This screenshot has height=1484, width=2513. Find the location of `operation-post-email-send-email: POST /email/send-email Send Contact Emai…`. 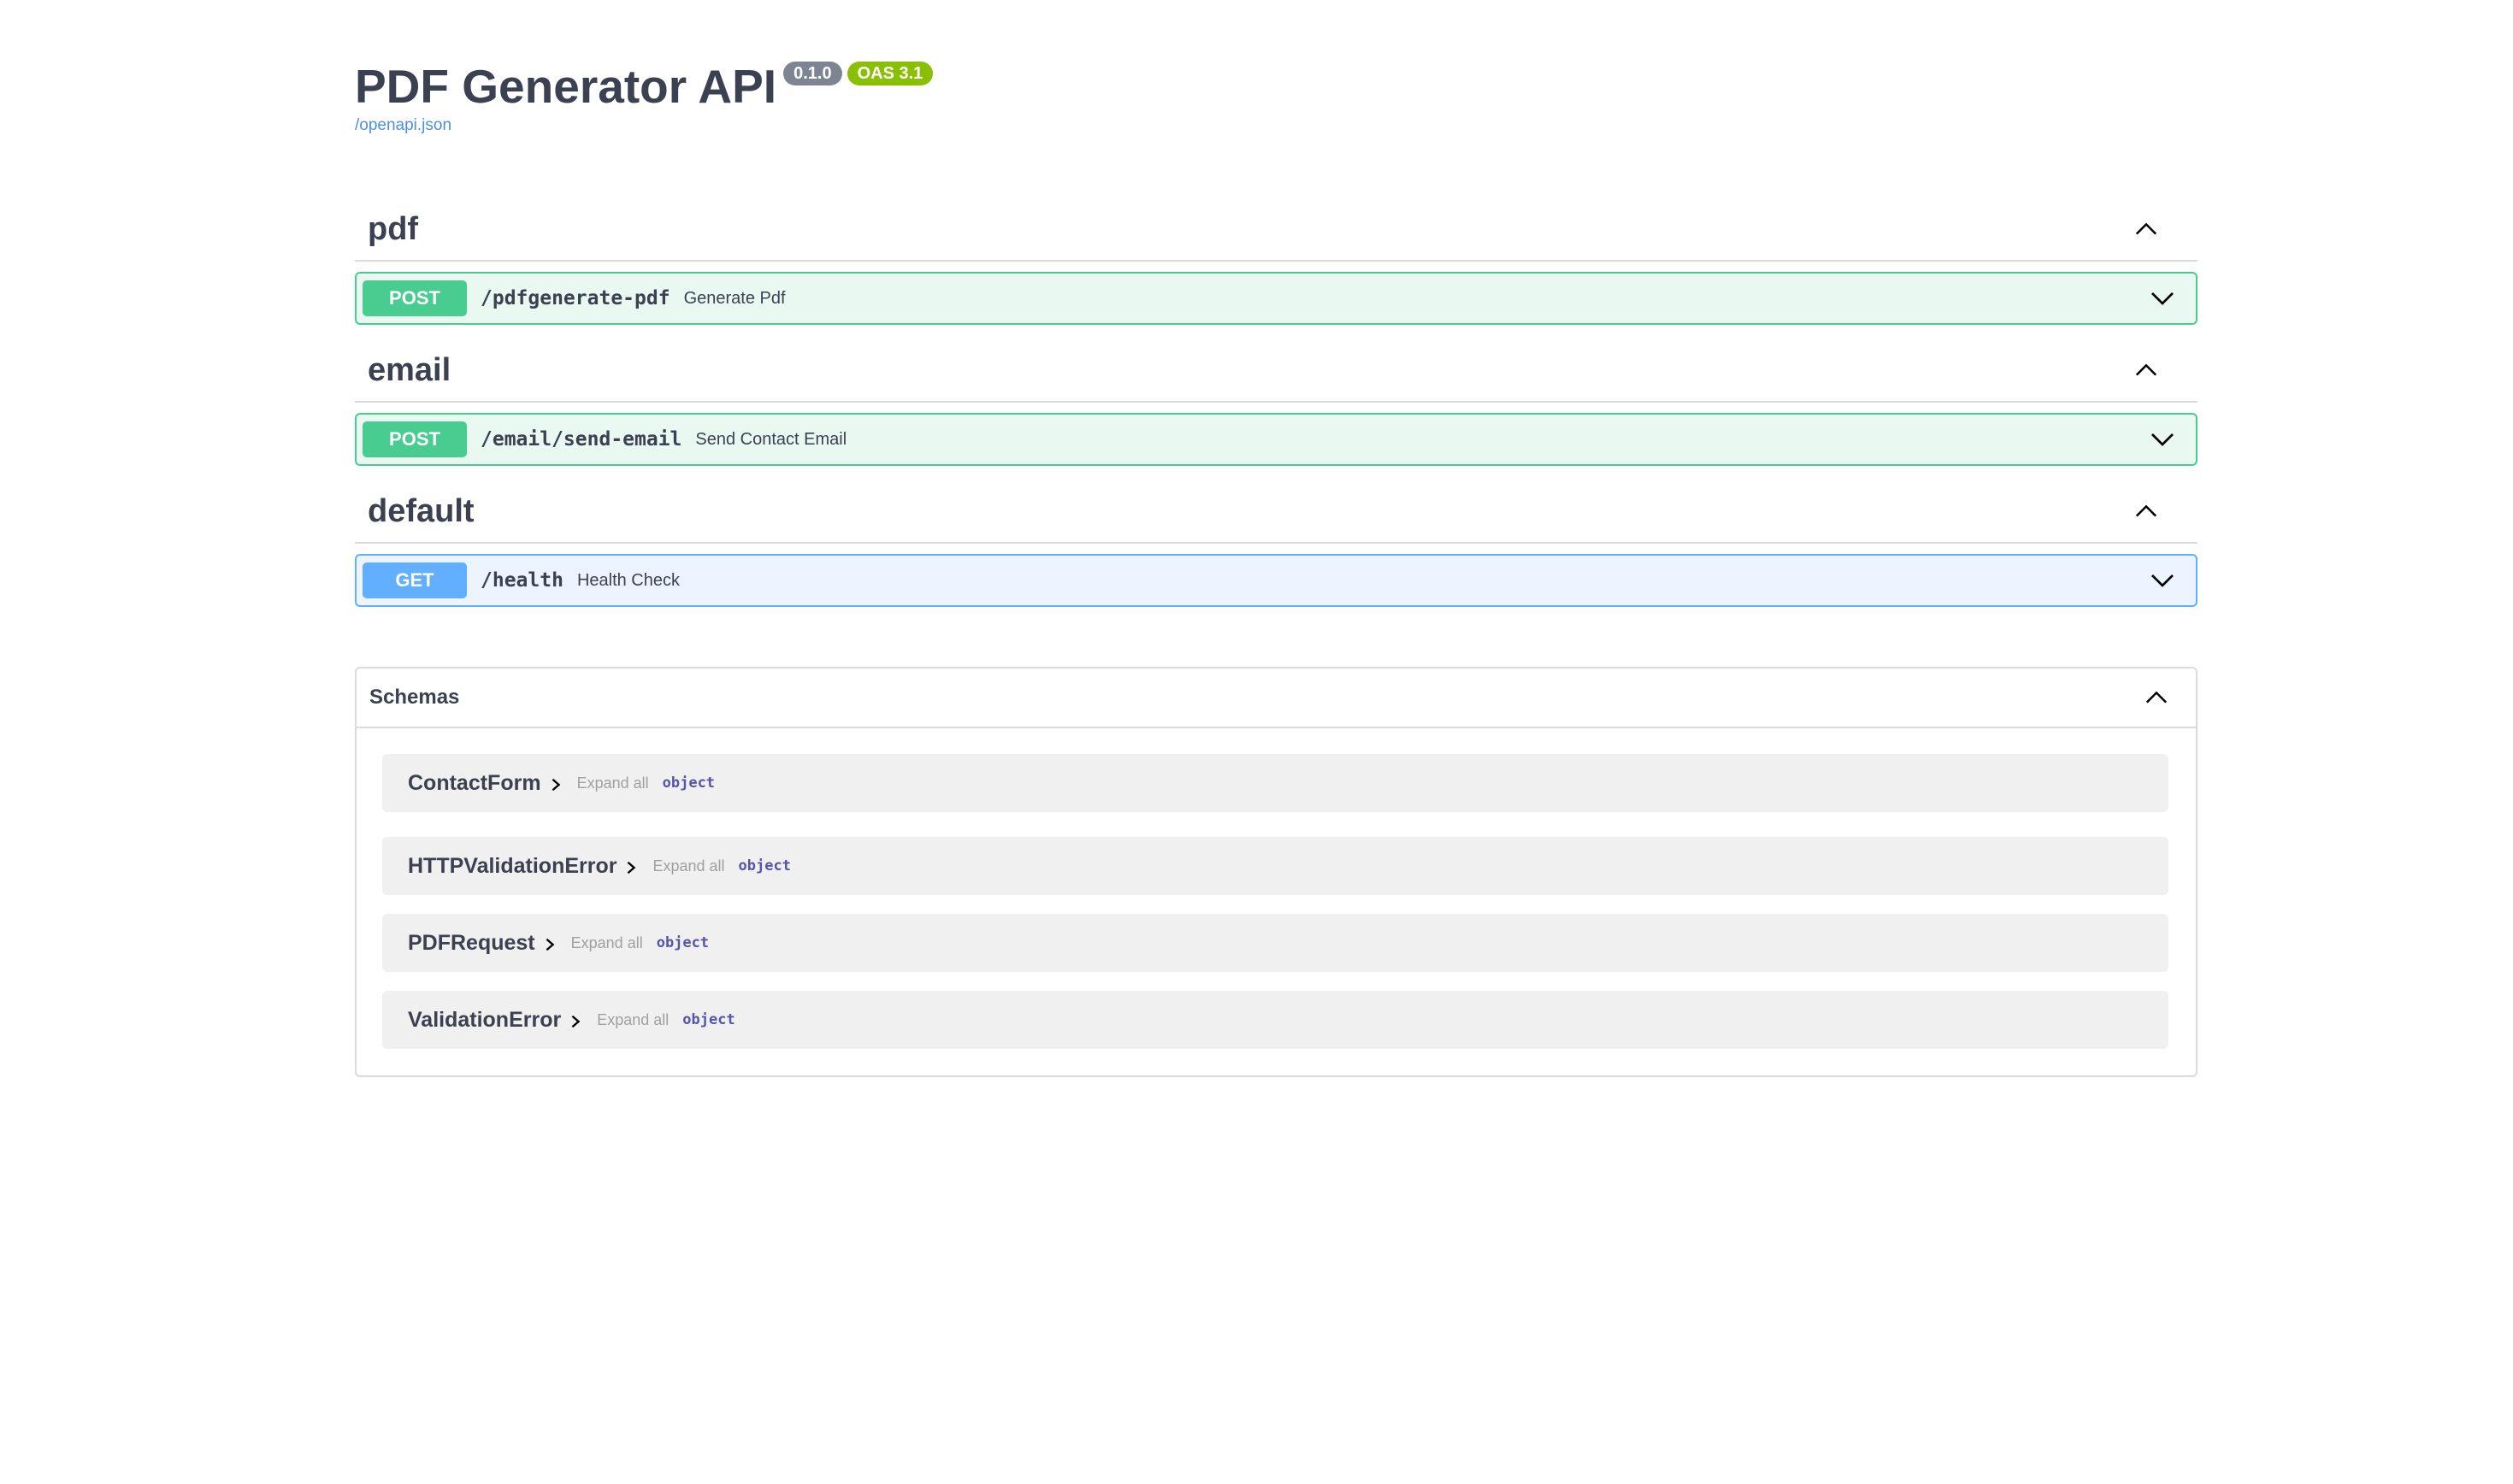

operation-post-email-send-email: POST /email/send-email Send Contact Emai… is located at coordinates (1276, 439).